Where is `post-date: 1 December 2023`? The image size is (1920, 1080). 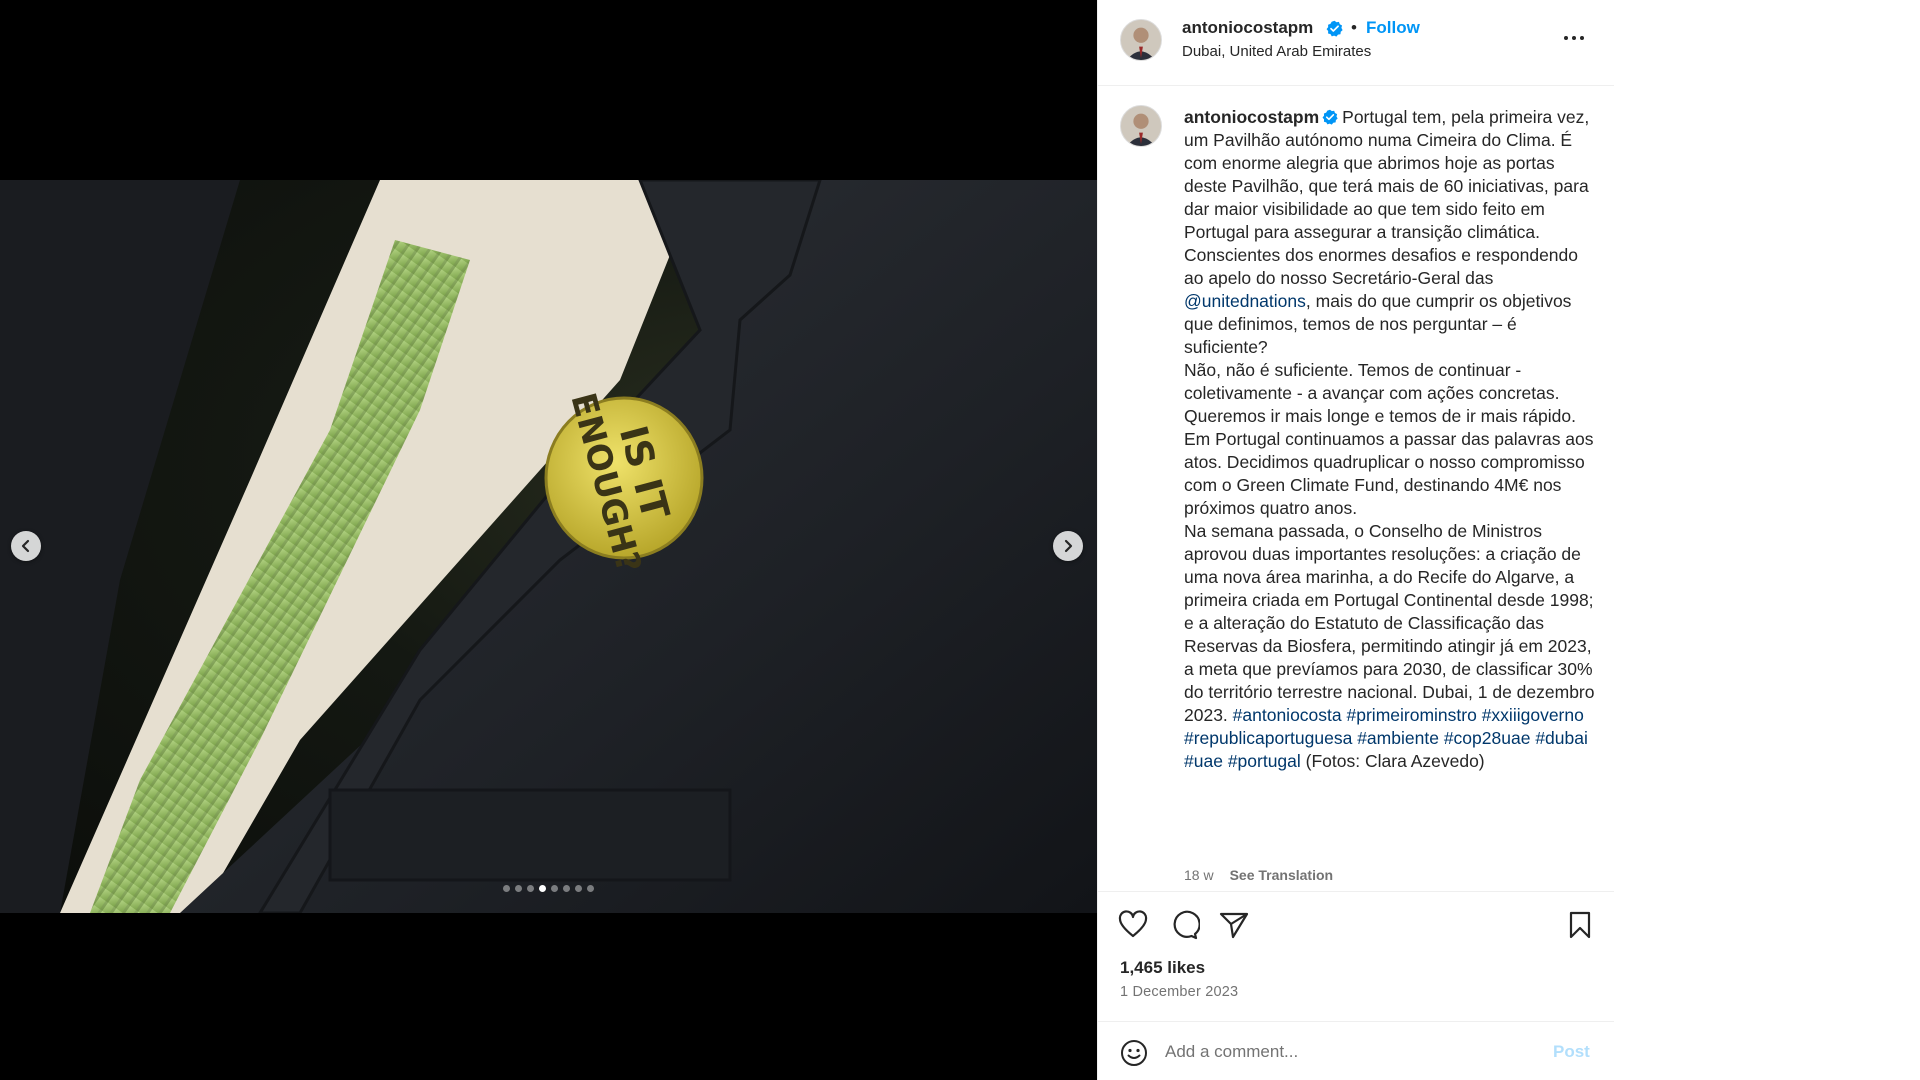 post-date: 1 December 2023 is located at coordinates (1179, 992).